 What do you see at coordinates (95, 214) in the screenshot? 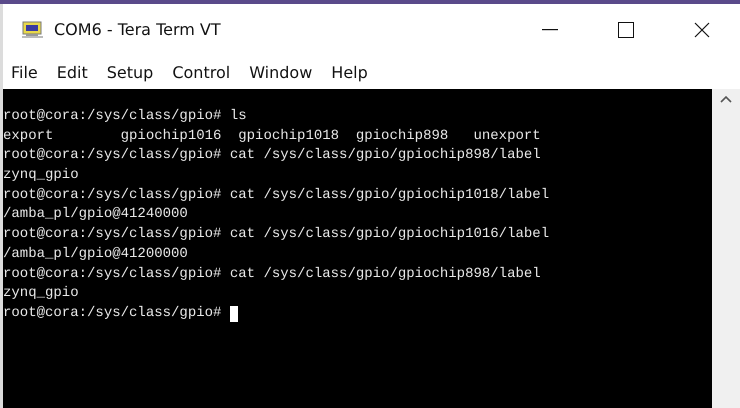
I see `terminal-line: /amba_pl/gpio@41240000` at bounding box center [95, 214].